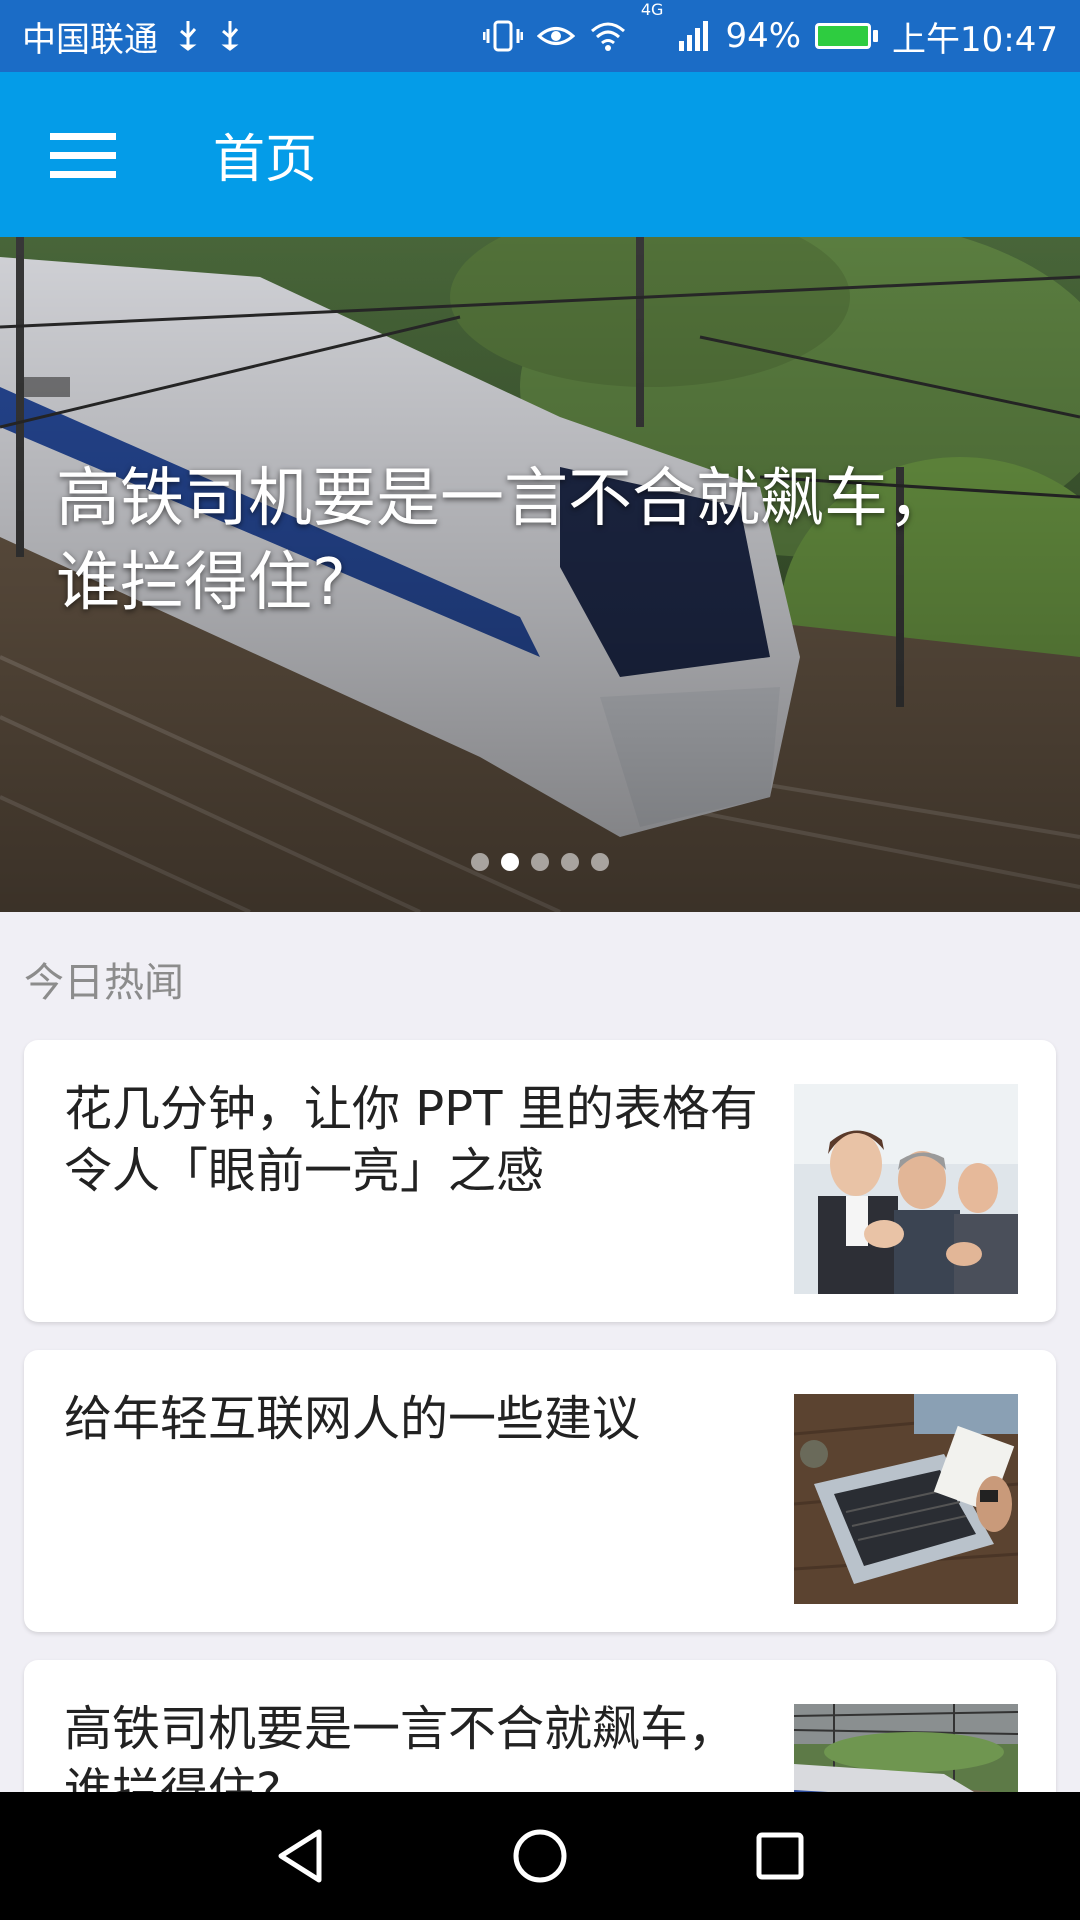 The image size is (1080, 1920). I want to click on system-navigation-bar, so click(540, 1856).